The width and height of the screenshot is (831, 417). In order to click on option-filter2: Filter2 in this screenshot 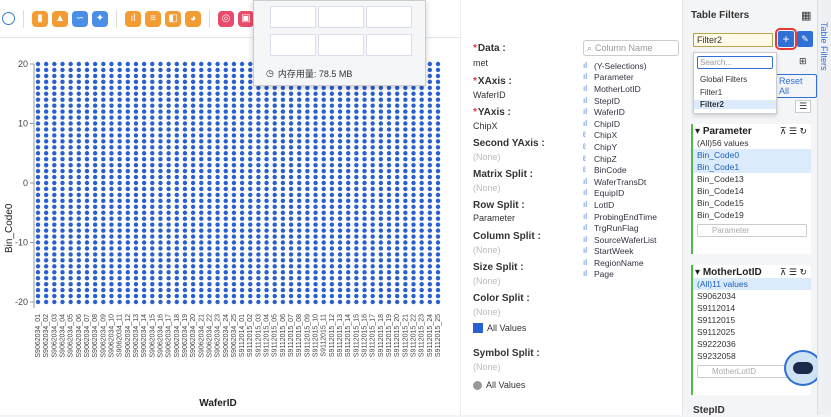, I will do `click(735, 104)`.